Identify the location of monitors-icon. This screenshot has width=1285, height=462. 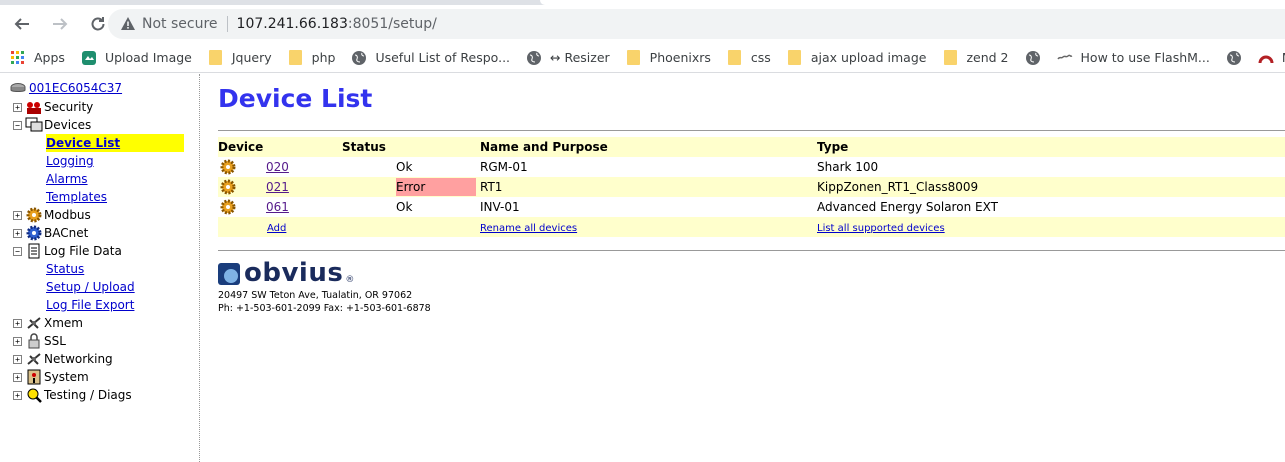
(34, 125).